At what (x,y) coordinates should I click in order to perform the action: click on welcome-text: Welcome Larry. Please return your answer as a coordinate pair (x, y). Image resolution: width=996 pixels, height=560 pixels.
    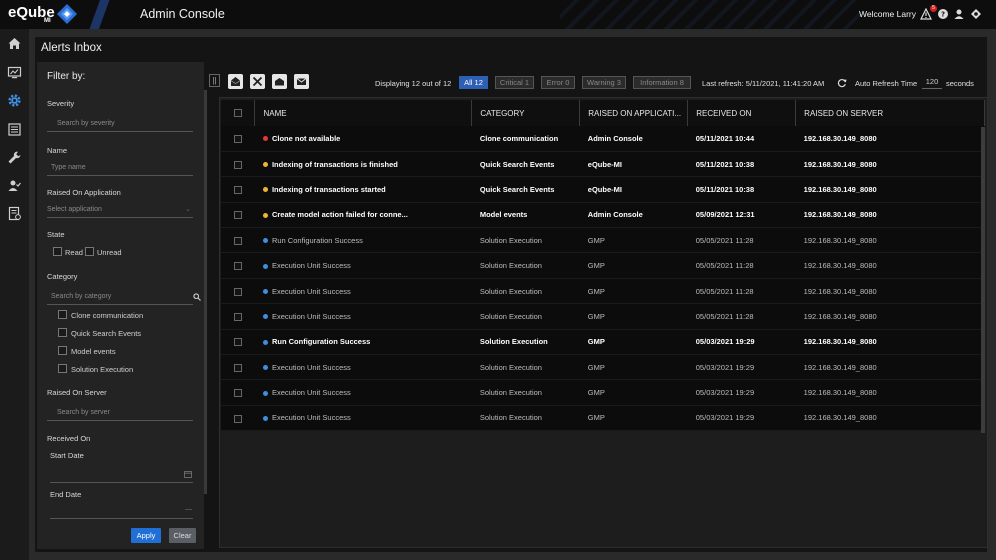
    Looking at the image, I should click on (887, 14).